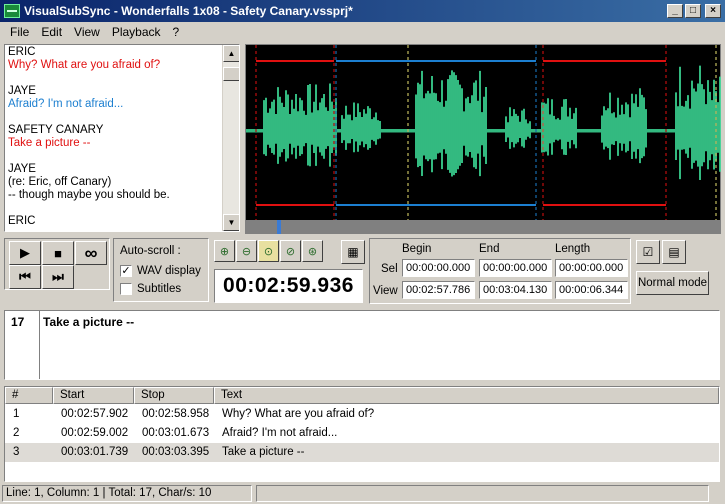 Image resolution: width=725 pixels, height=504 pixels. What do you see at coordinates (362, 32) in the screenshot?
I see `menu-bar: File Edit View Playback ?` at bounding box center [362, 32].